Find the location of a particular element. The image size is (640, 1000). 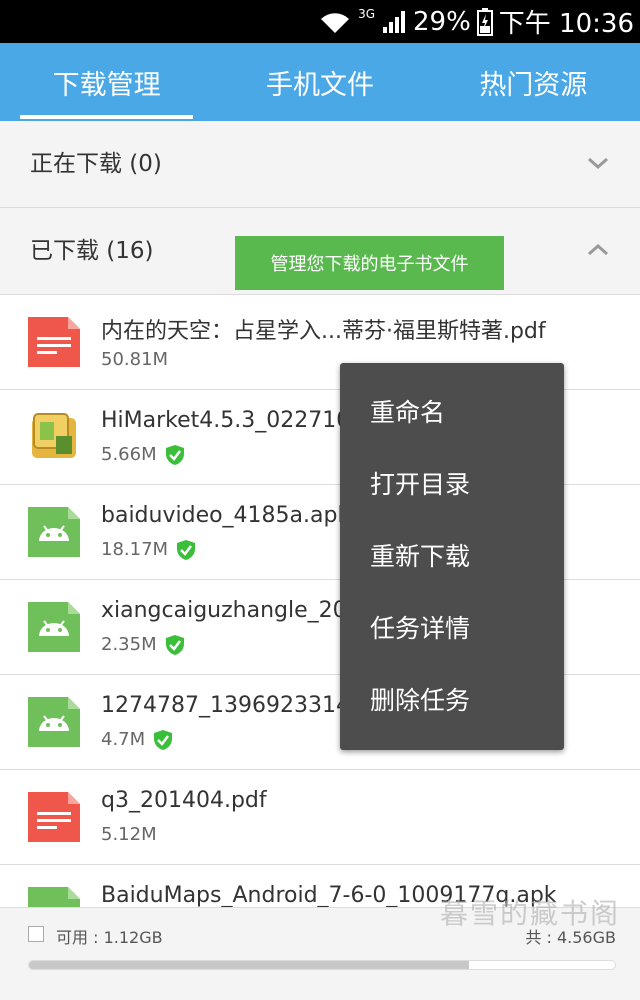

tab-phone-files: 手机文件 is located at coordinates (319, 82).